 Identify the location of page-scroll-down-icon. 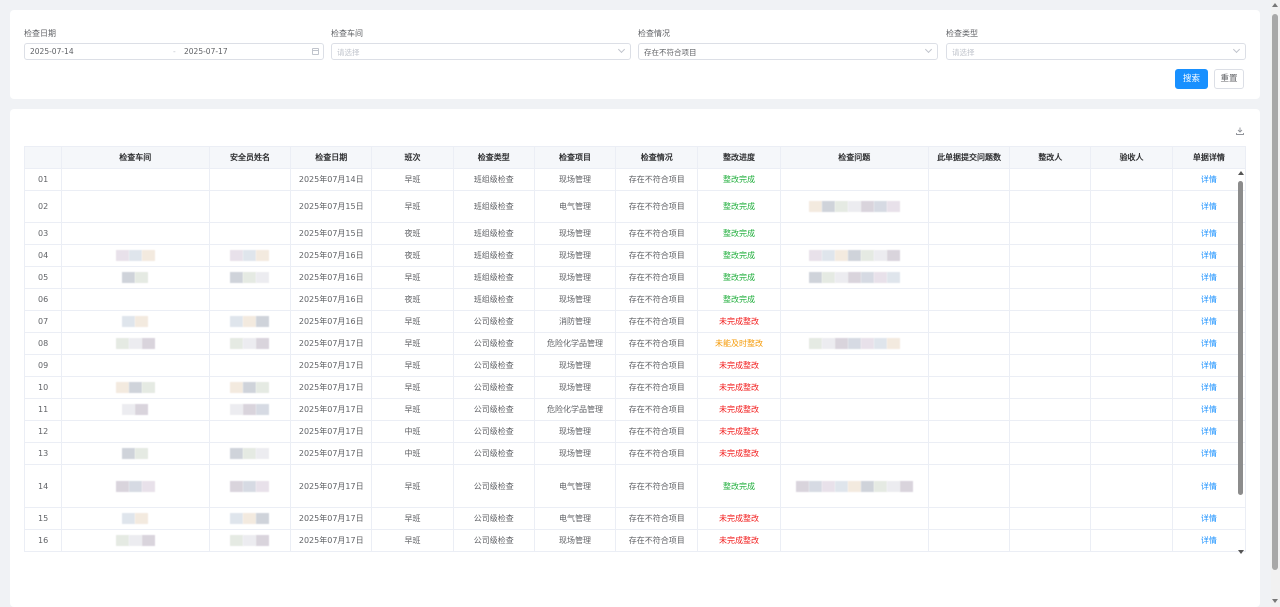
(1275, 601).